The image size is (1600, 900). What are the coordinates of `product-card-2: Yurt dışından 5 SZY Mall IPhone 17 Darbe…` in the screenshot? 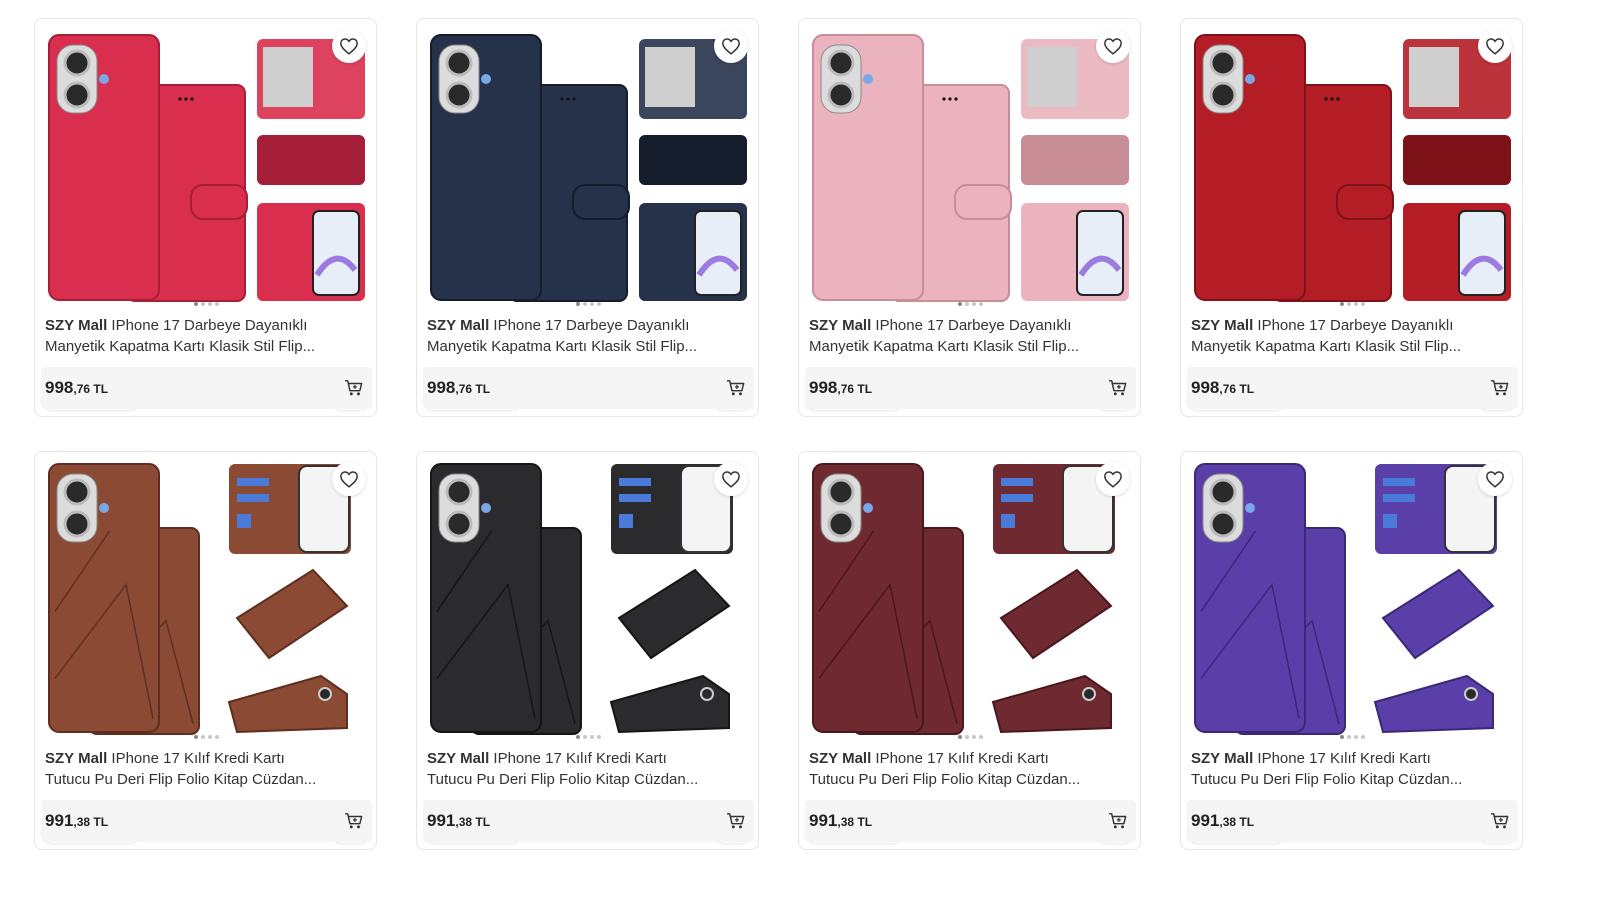 It's located at (587, 217).